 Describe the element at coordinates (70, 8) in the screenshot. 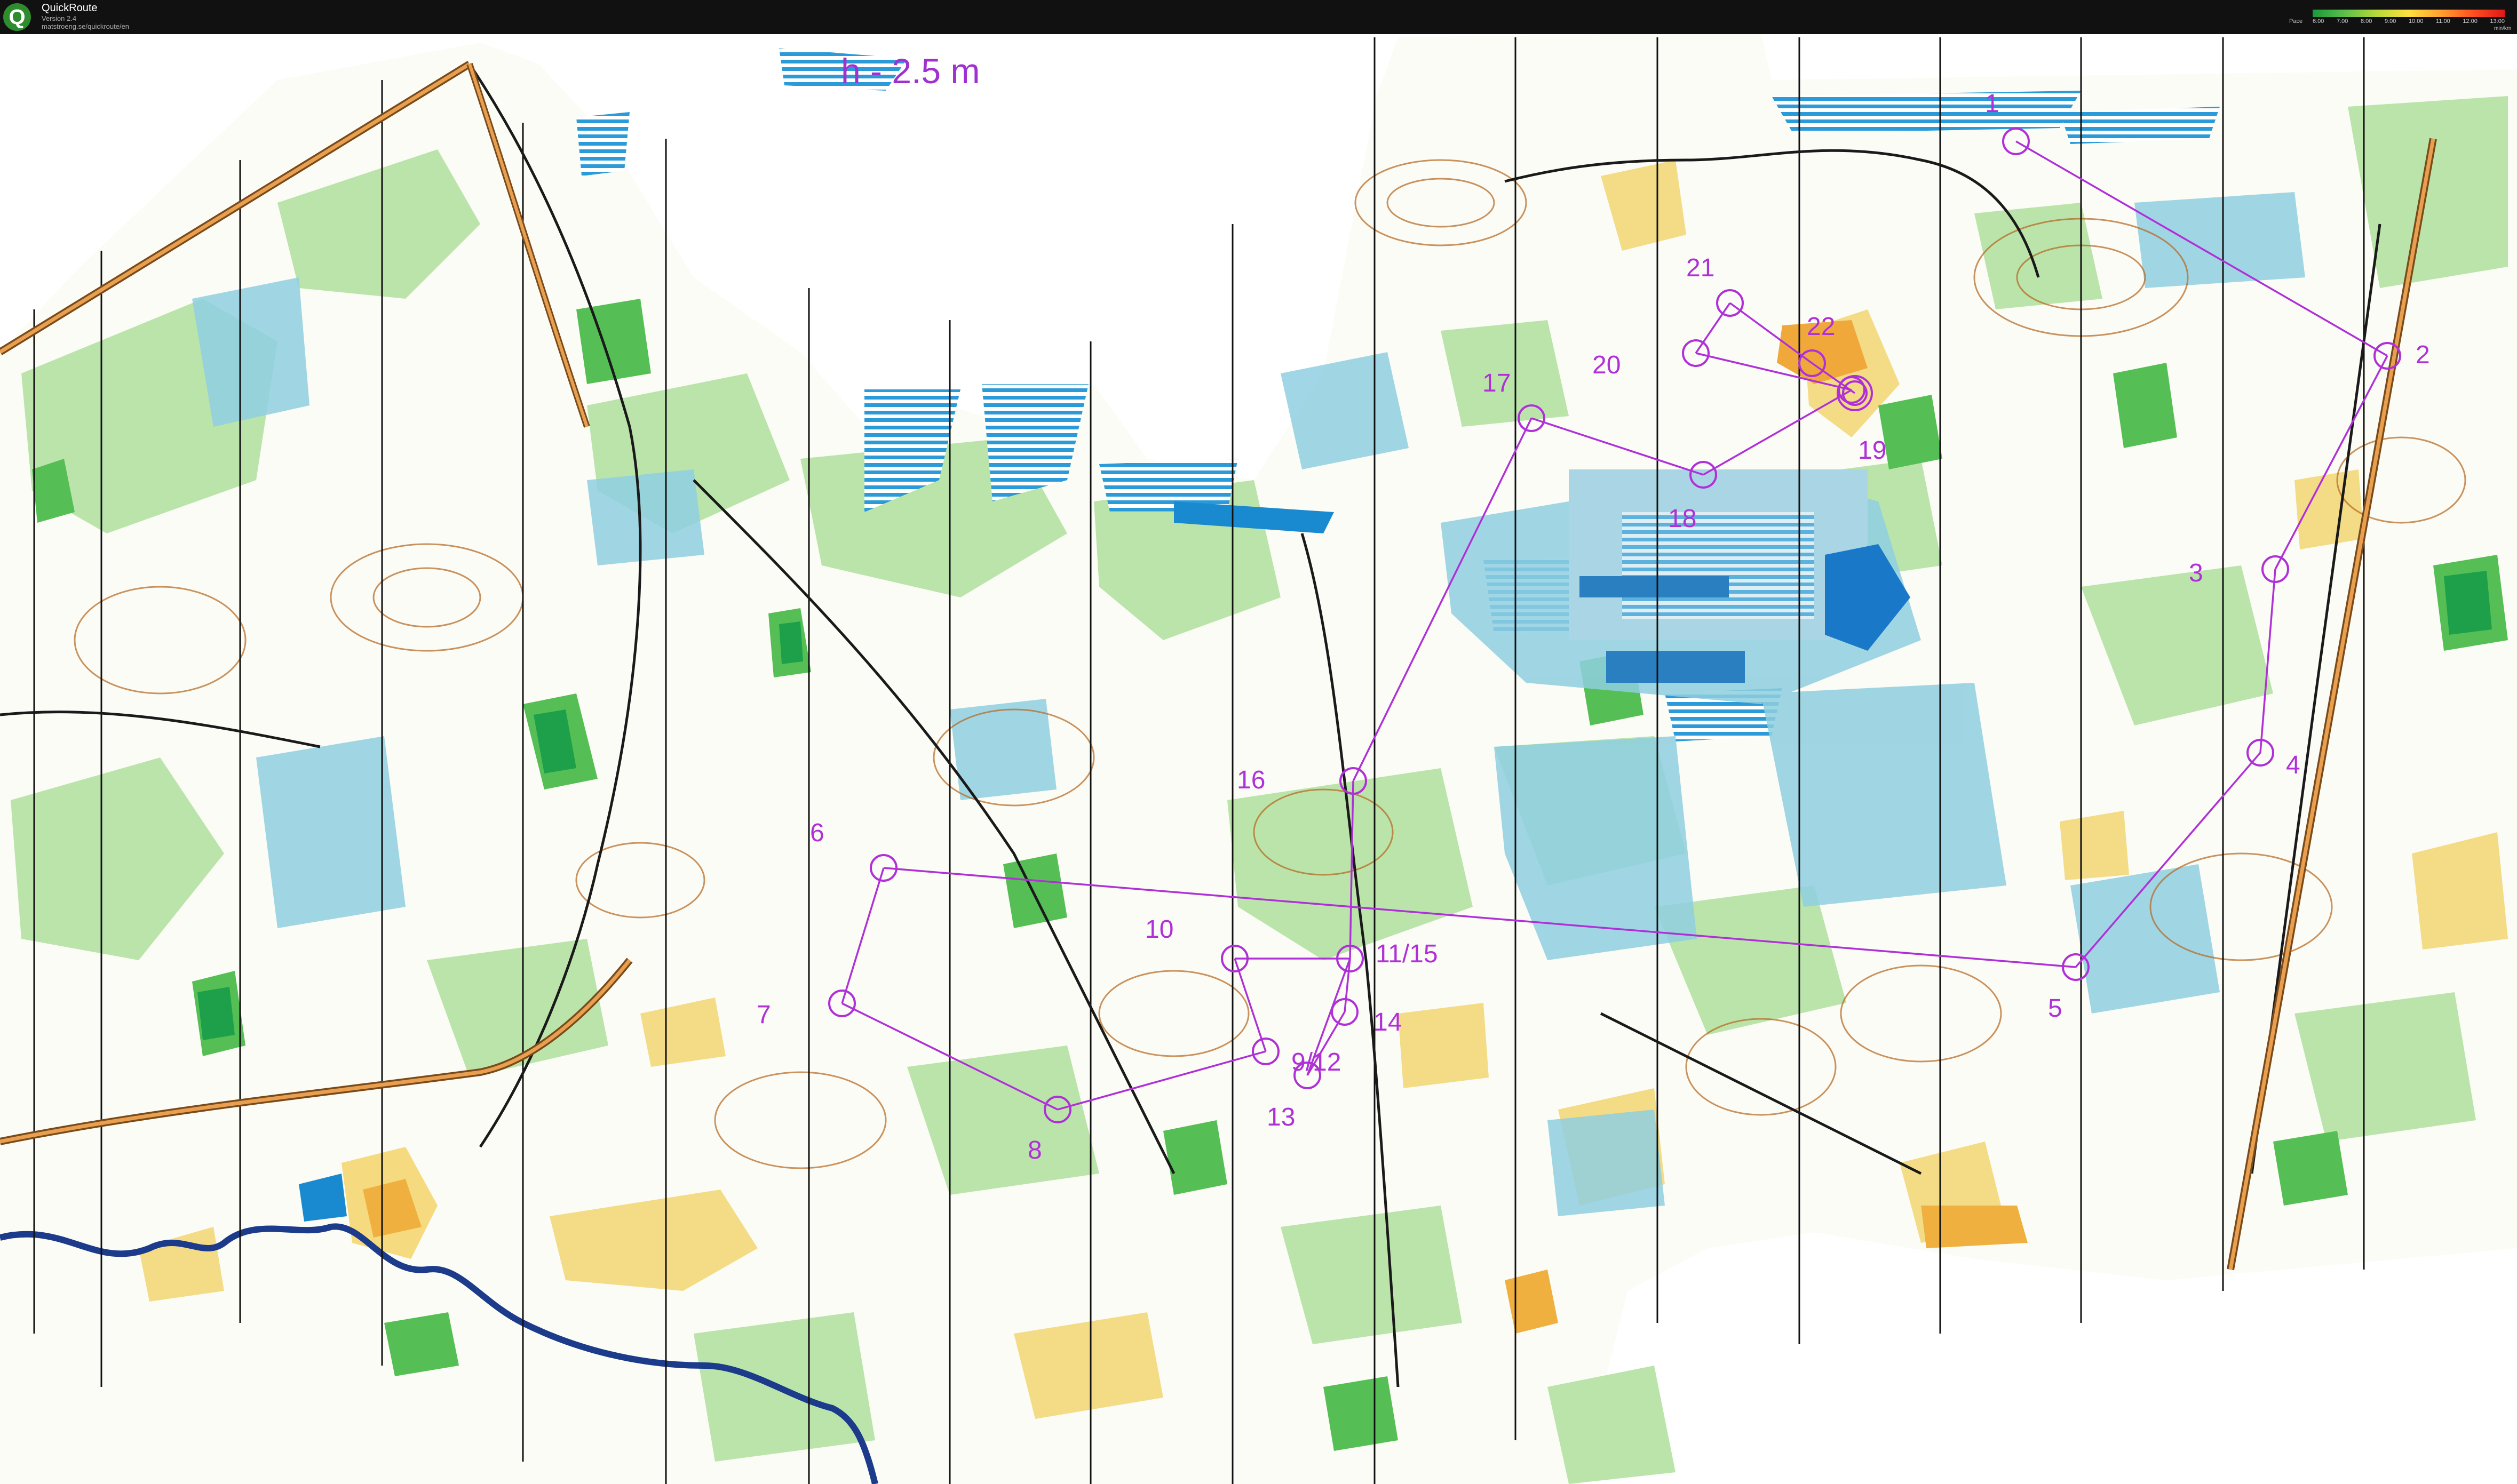

I see `app-title: QuickRoute` at that location.